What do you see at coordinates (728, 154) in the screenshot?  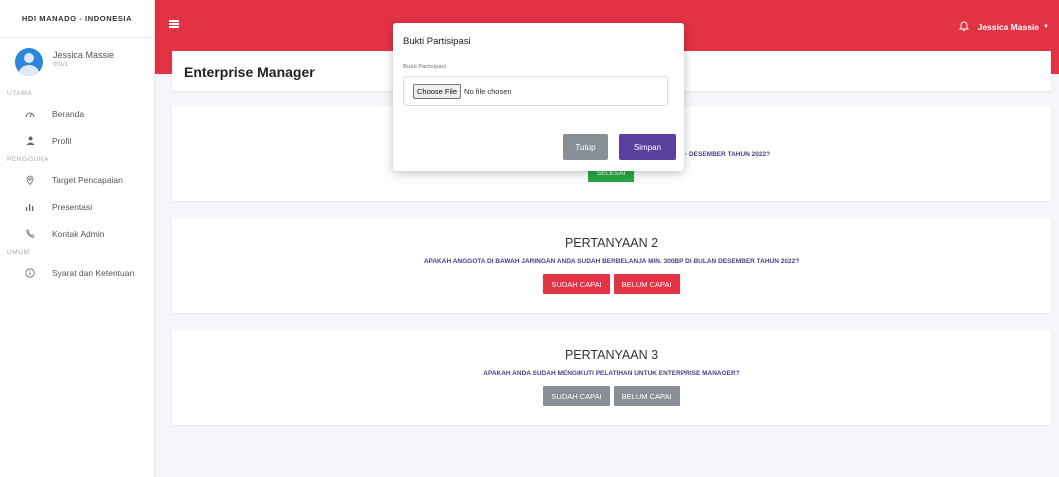 I see `question-1-text: - DESEMBER TAHUN 2022?` at bounding box center [728, 154].